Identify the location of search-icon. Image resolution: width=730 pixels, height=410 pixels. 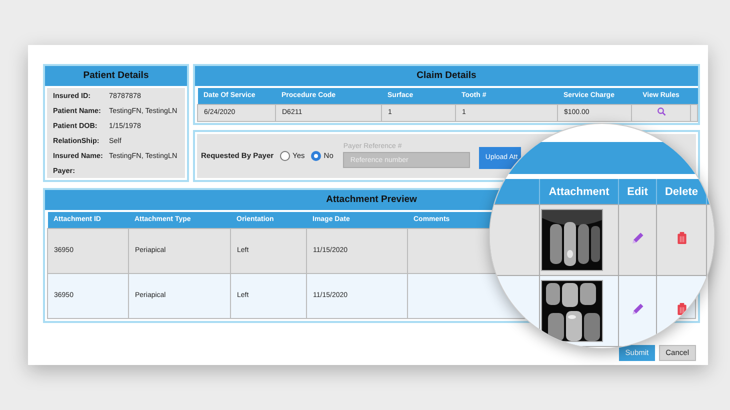
(661, 111).